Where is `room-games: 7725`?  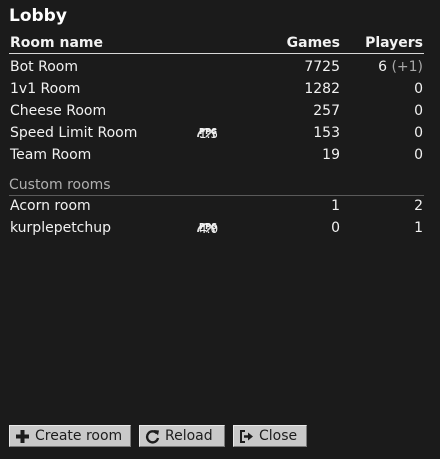
room-games: 7725 is located at coordinates (322, 67).